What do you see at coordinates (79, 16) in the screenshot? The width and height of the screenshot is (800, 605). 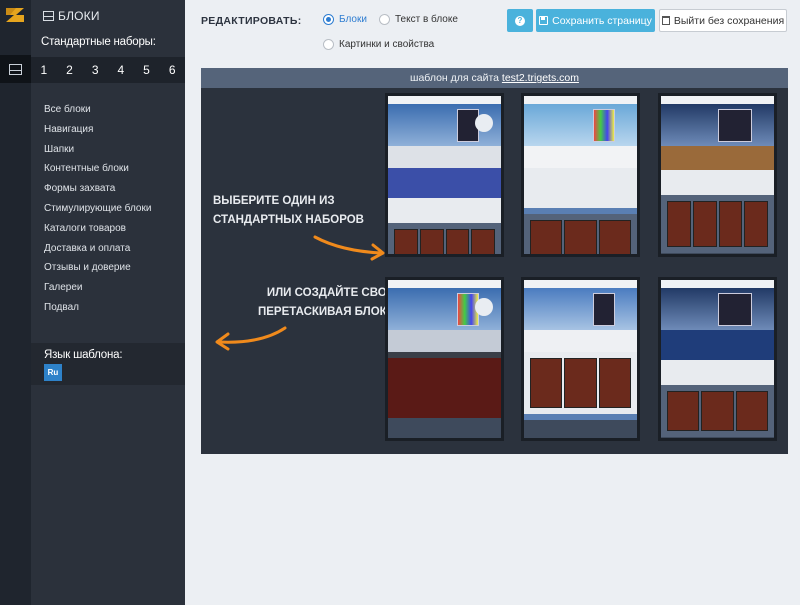 I see `sidebar-title-label: БЛОКИ` at bounding box center [79, 16].